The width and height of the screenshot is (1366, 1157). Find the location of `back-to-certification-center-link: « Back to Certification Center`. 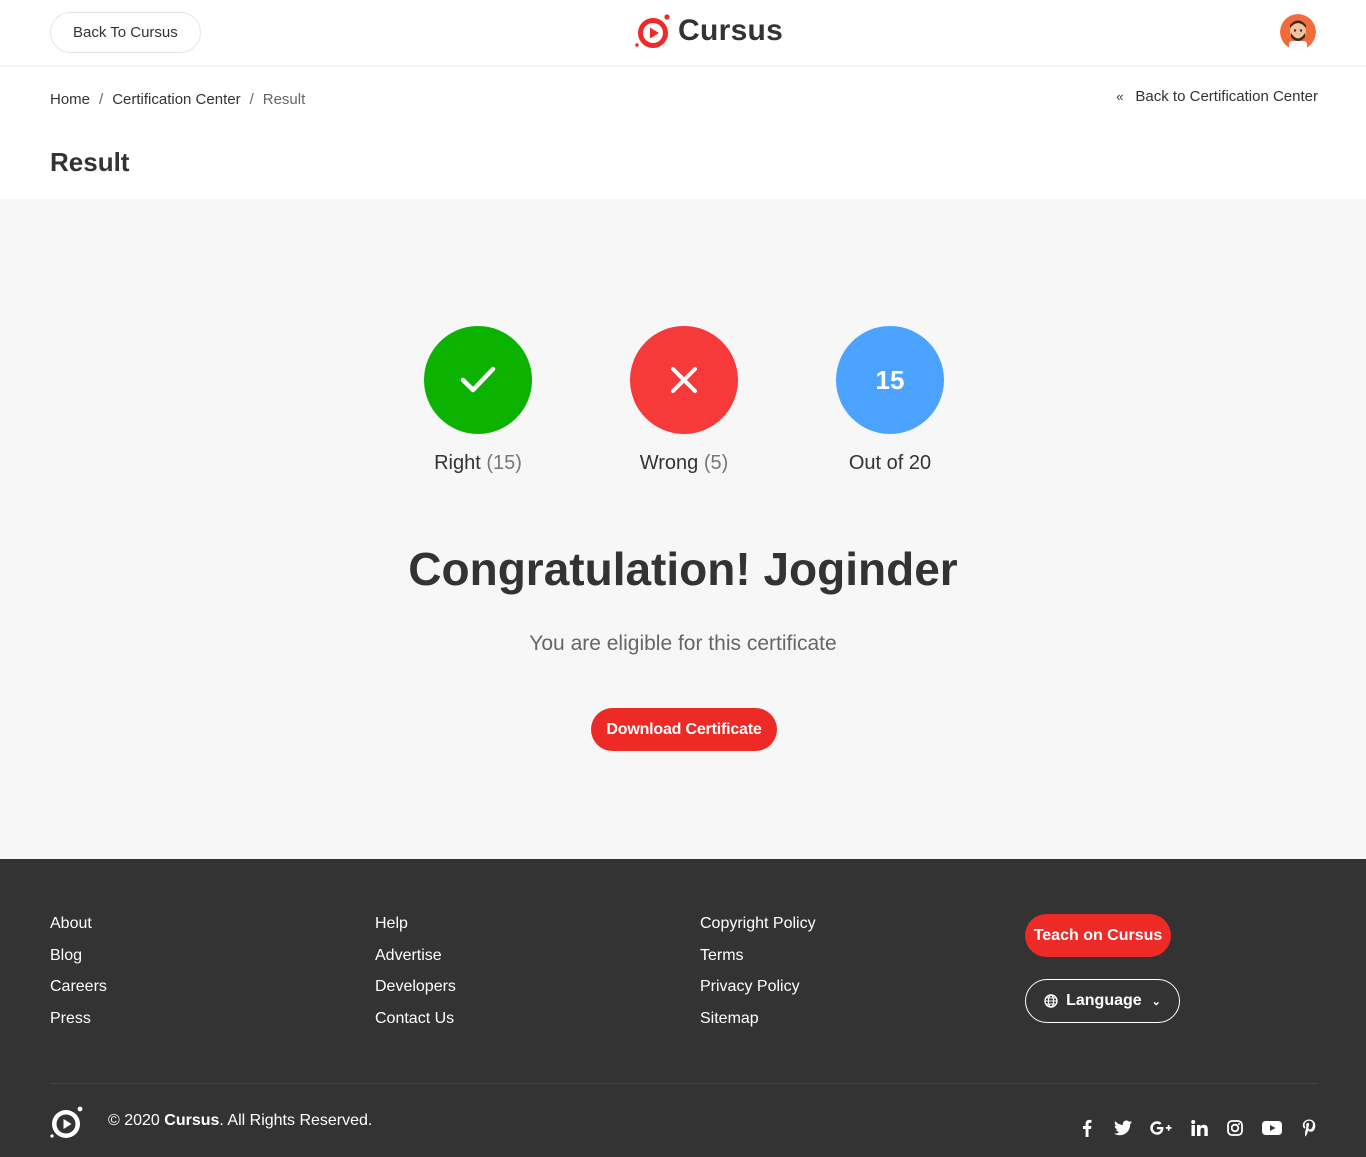

back-to-certification-center-link: « Back to Certification Center is located at coordinates (1217, 96).